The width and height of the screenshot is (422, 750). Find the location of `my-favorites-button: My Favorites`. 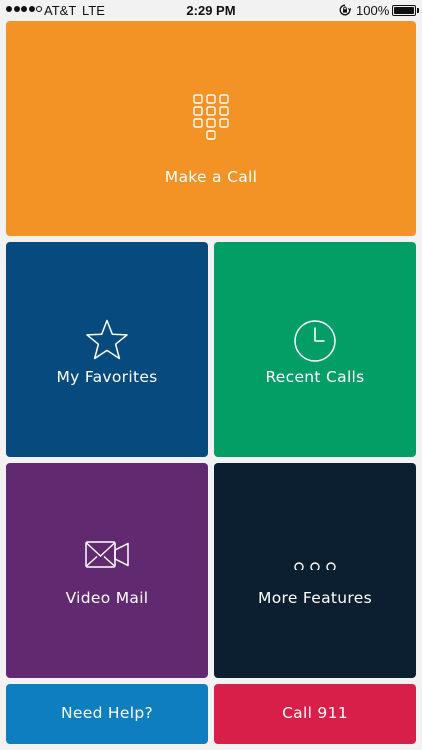

my-favorites-button: My Favorites is located at coordinates (107, 349).